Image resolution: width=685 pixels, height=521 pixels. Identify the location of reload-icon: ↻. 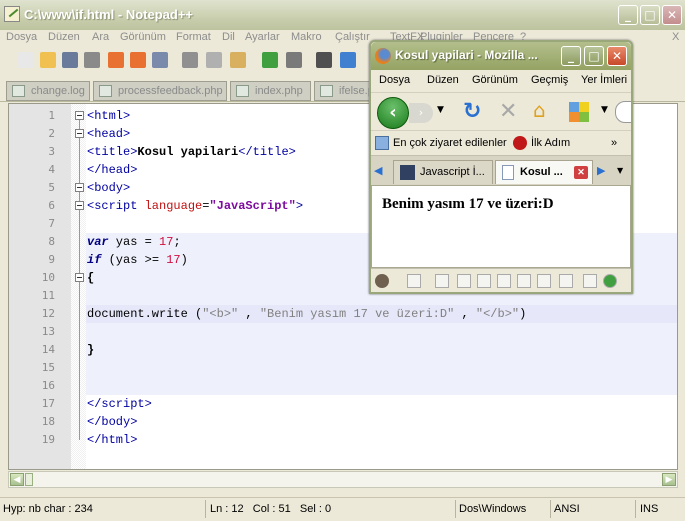
(472, 111).